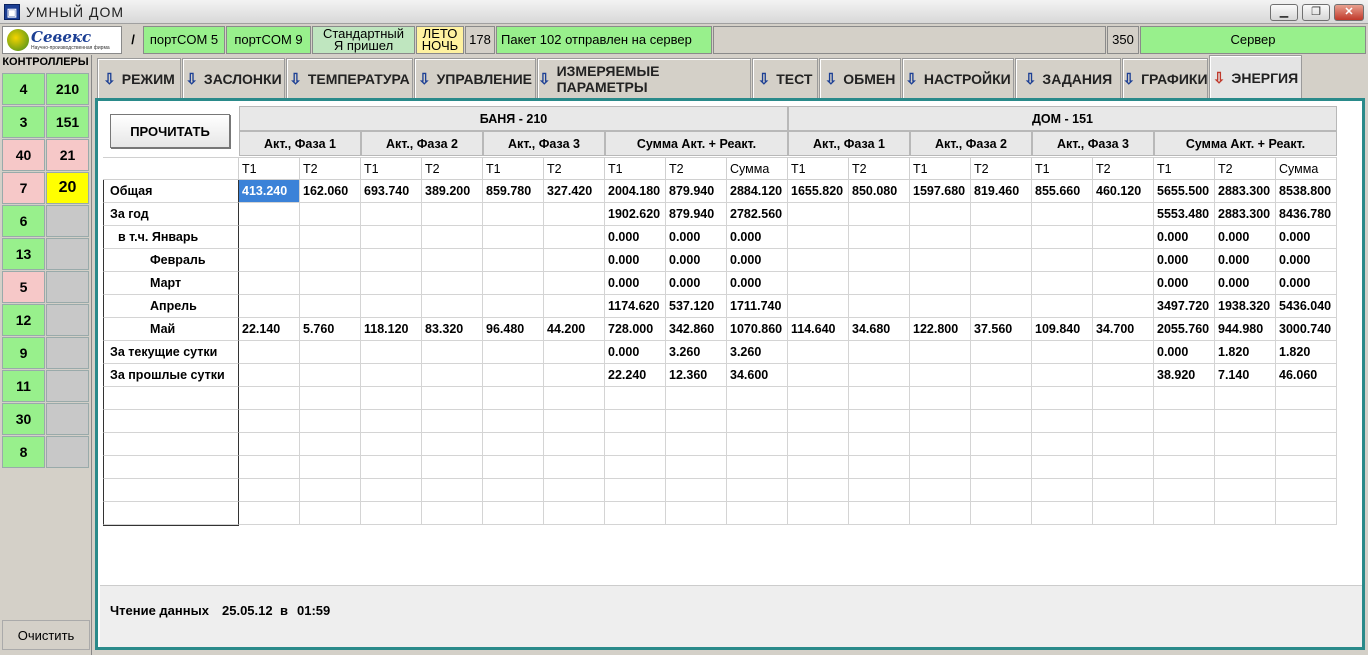 The width and height of the screenshot is (1368, 655). Describe the element at coordinates (23, 221) in the screenshot. I see `controller-id: 6` at that location.